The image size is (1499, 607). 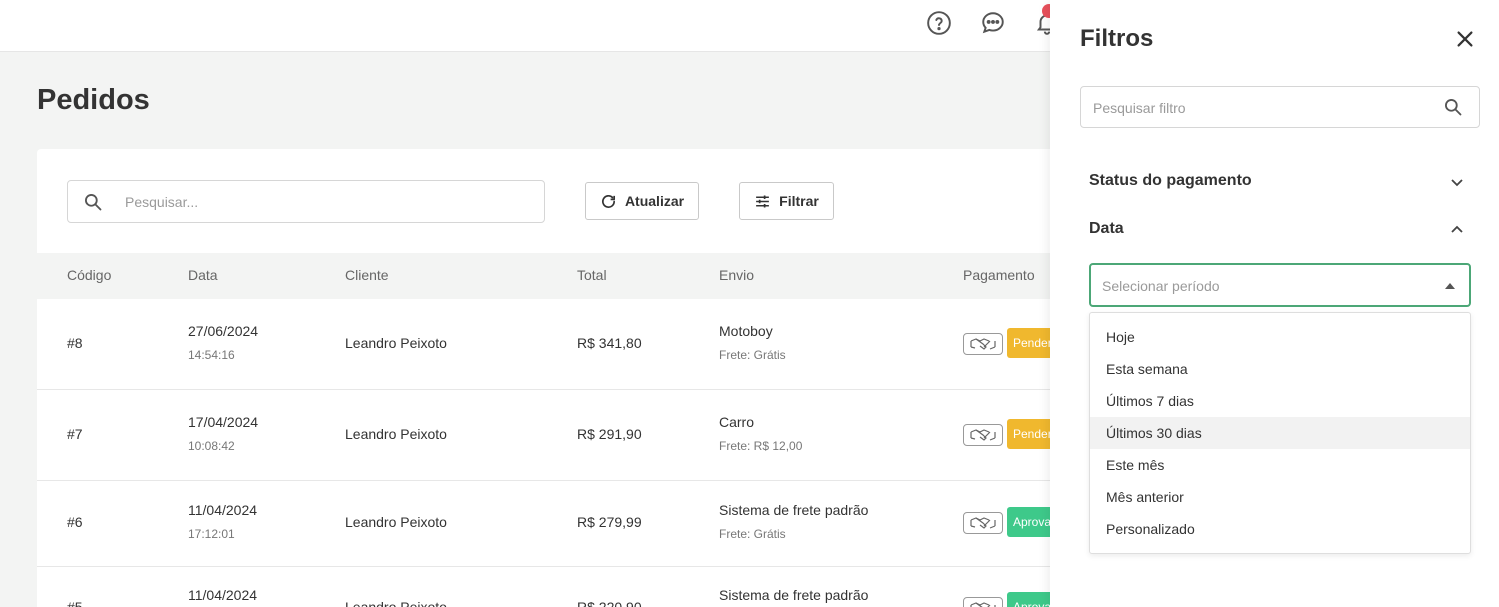 I want to click on column-header-total: Total, so click(x=592, y=275).